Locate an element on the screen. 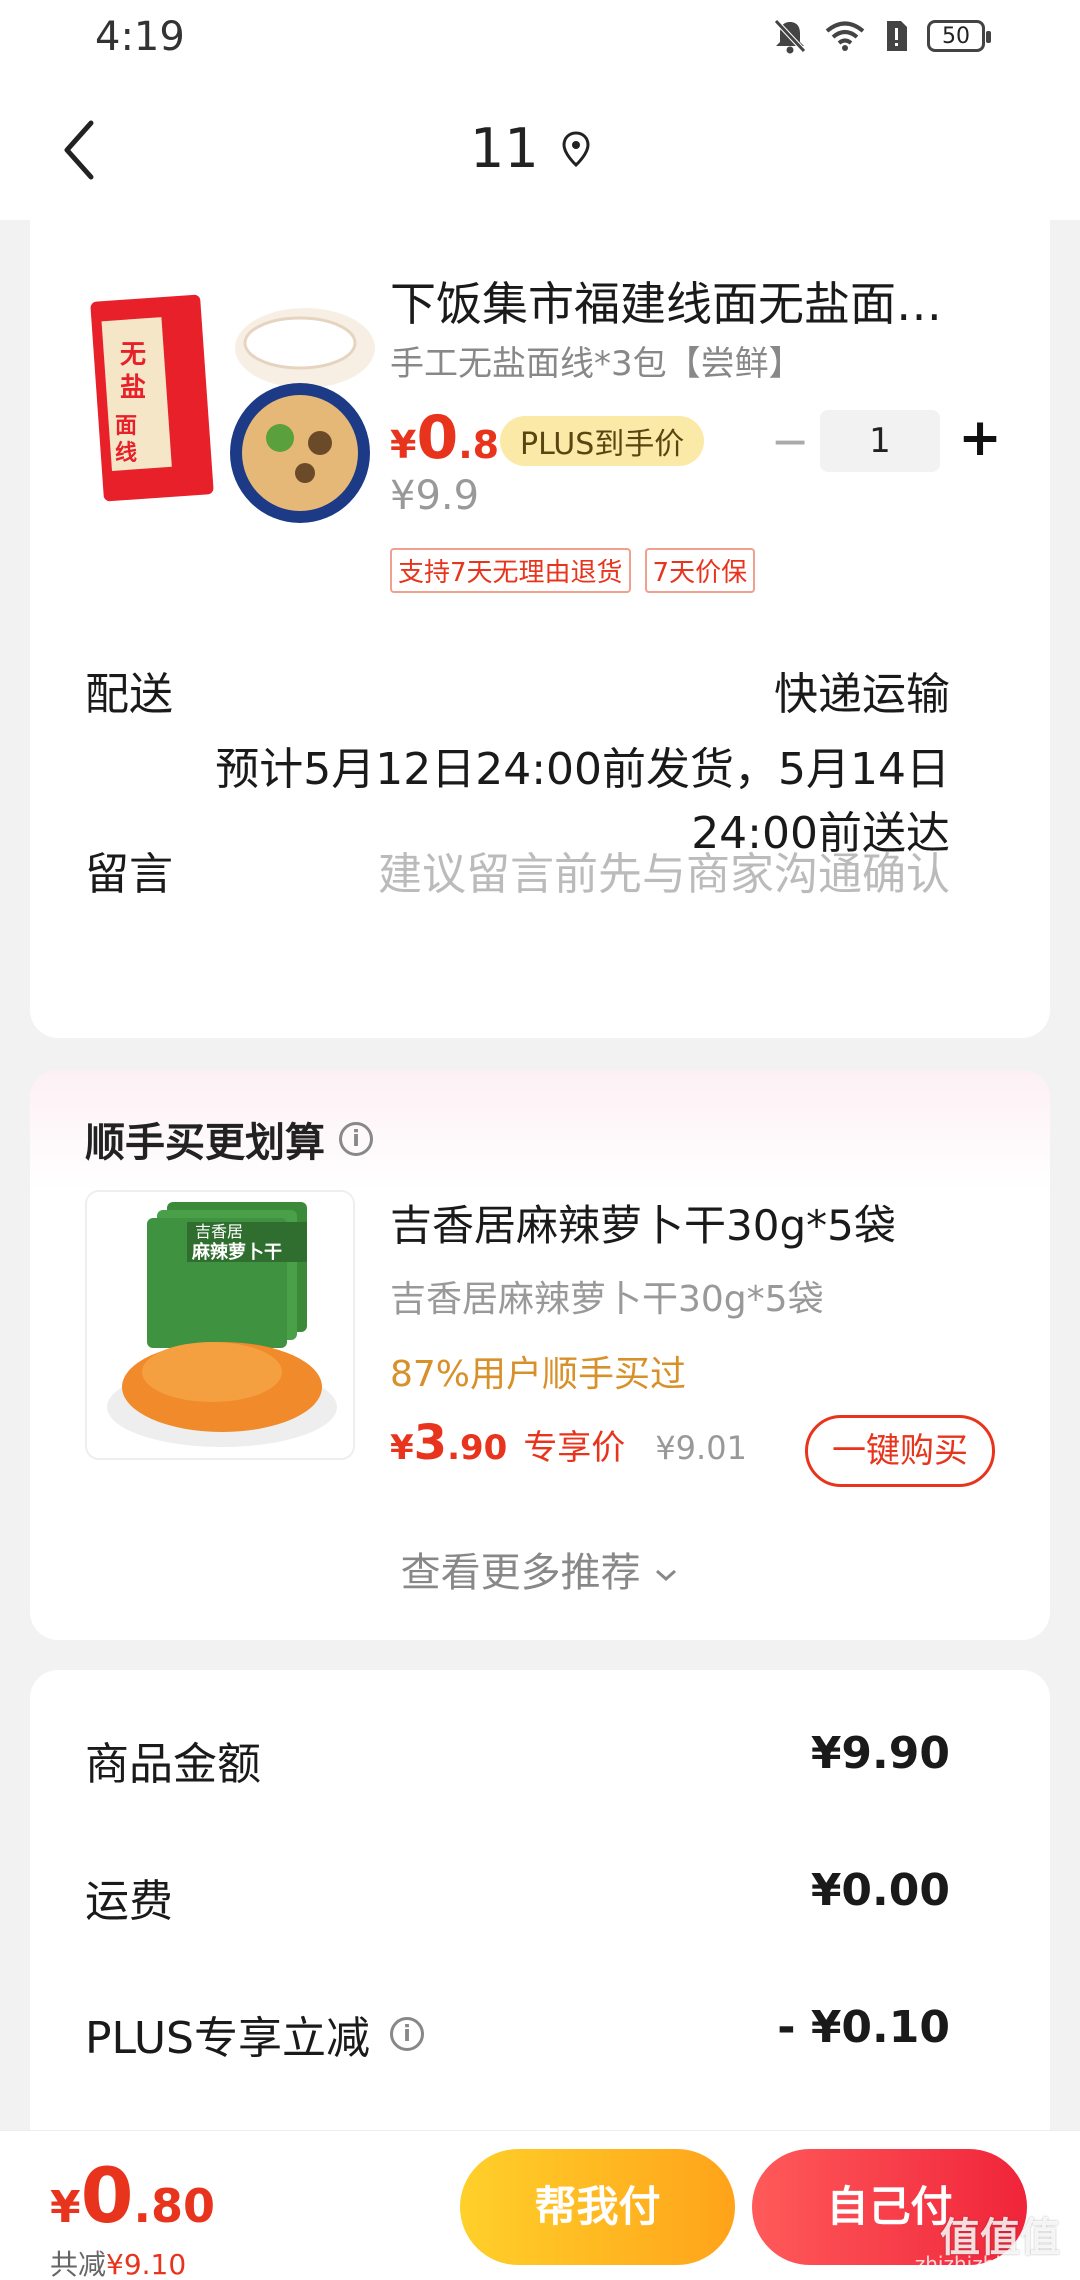 The width and height of the screenshot is (1080, 2280). bell-muted-icon is located at coordinates (790, 36).